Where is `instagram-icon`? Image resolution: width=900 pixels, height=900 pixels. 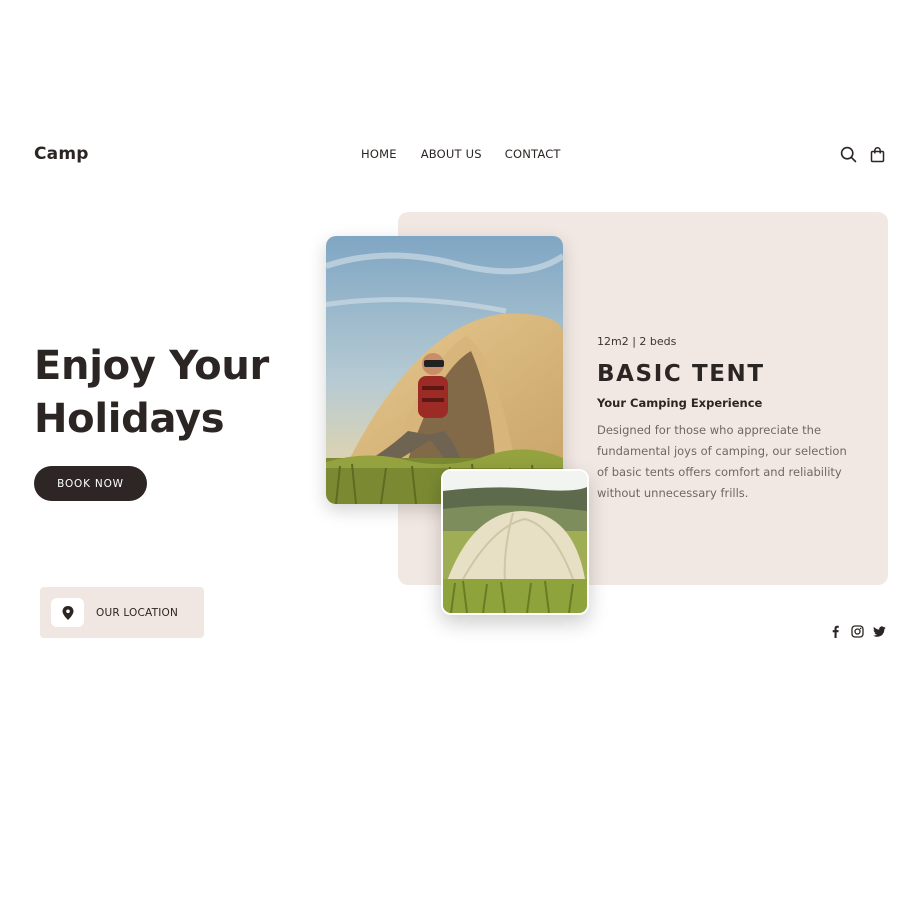
instagram-icon is located at coordinates (857, 630).